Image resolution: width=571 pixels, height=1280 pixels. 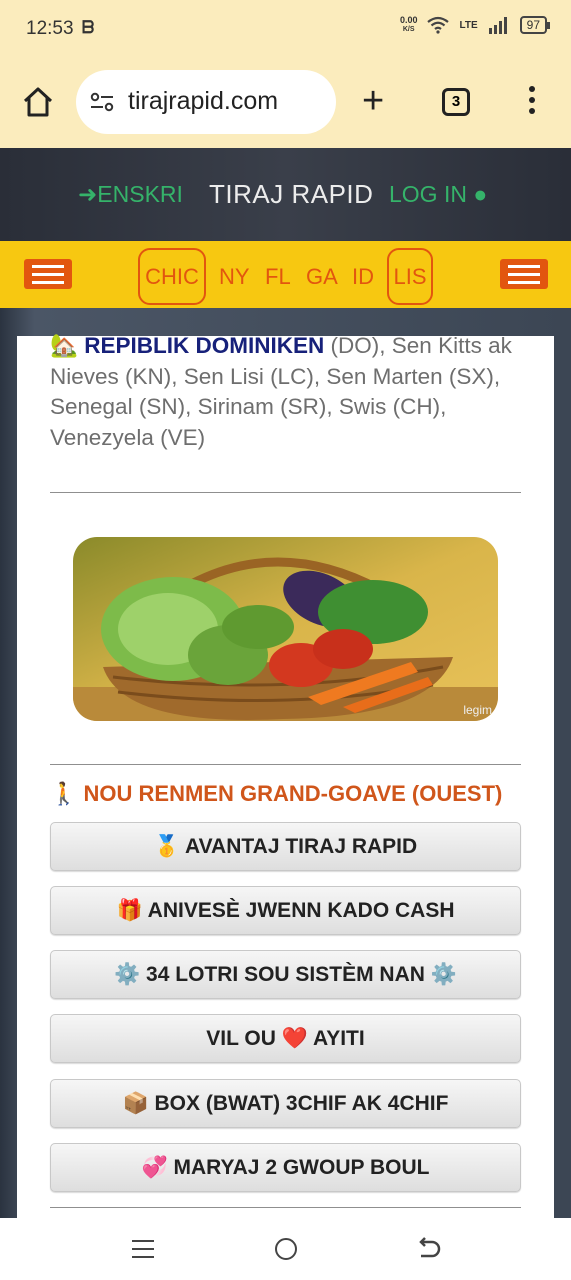 What do you see at coordinates (285, 1103) in the screenshot?
I see `box-button: 📦 BOX (BWAT) 3CHIF AK 4CHIF` at bounding box center [285, 1103].